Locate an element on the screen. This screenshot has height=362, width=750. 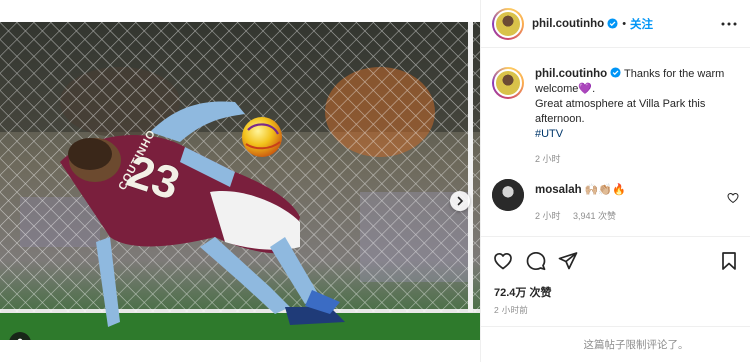
comment-likes: 3,941 次赞 is located at coordinates (594, 216).